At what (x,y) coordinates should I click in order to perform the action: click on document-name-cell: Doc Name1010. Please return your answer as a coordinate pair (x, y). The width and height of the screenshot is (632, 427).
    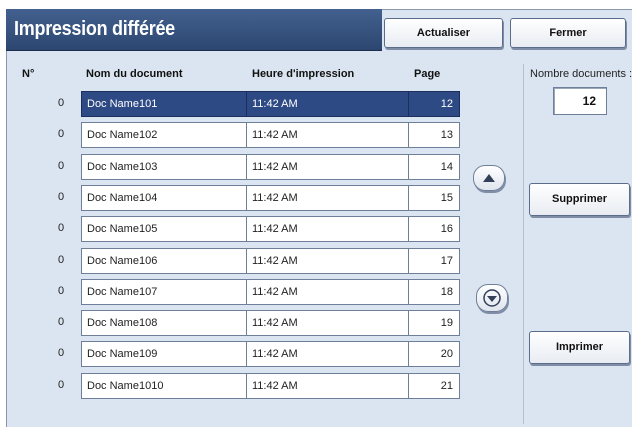
    Looking at the image, I should click on (164, 386).